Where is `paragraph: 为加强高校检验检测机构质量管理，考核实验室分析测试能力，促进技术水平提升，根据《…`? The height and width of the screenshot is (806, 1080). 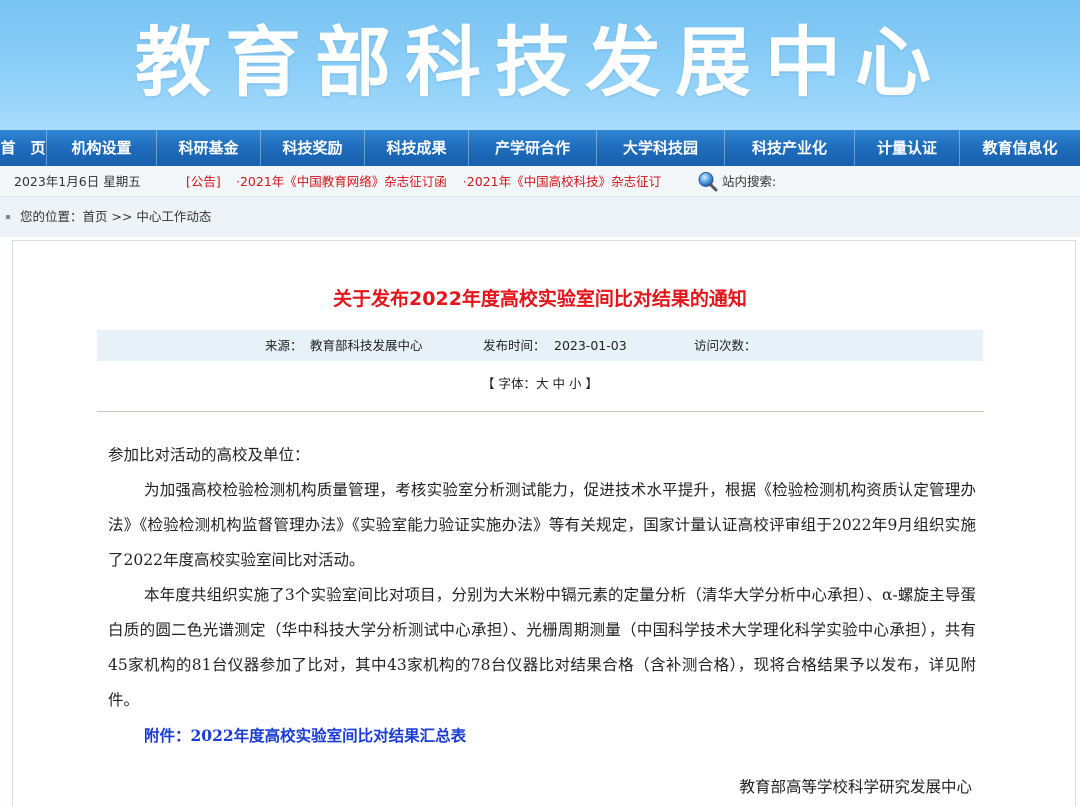
paragraph: 为加强高校检验检测机构质量管理，考核实验室分析测试能力，促进技术水平提升，根据《… is located at coordinates (542, 525).